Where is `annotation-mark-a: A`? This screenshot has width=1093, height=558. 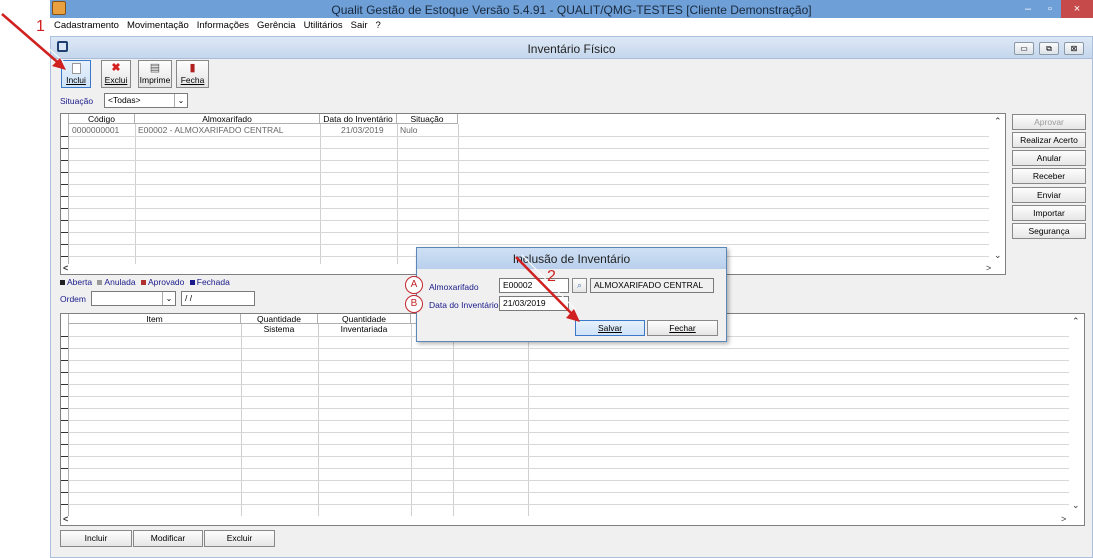 annotation-mark-a: A is located at coordinates (414, 285).